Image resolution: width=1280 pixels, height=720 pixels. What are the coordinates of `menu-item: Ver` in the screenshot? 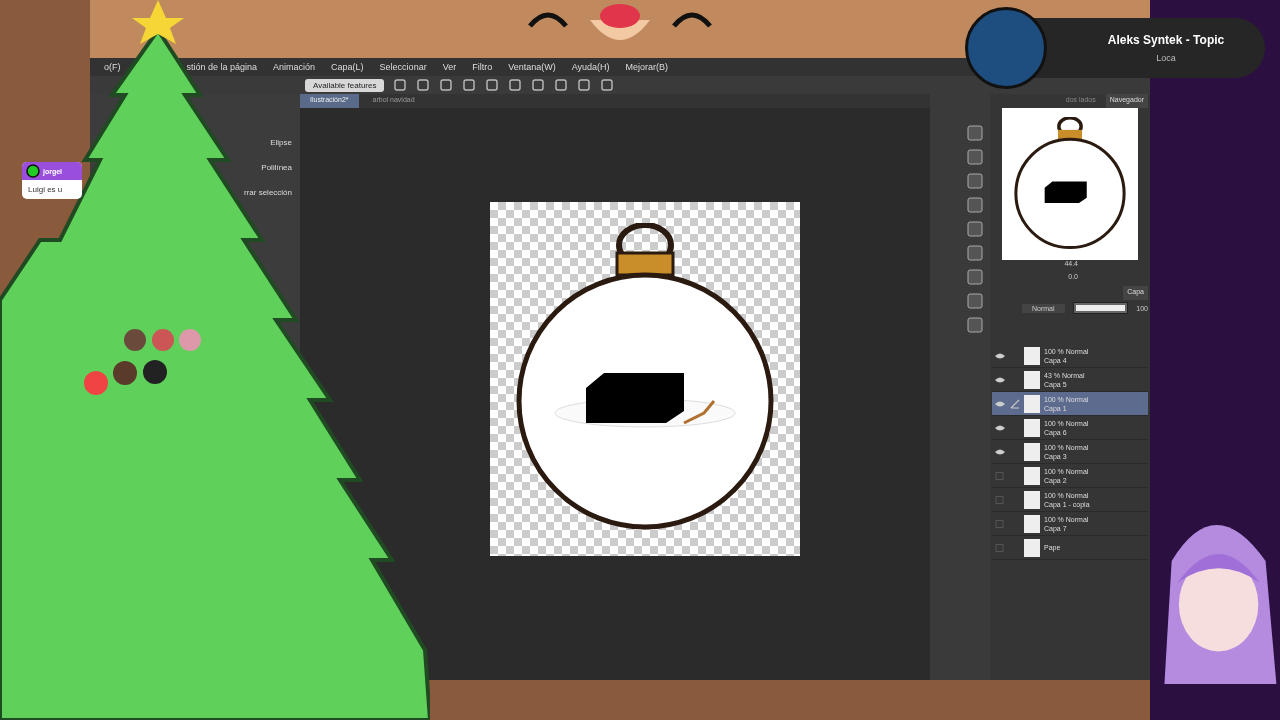 It's located at (449, 67).